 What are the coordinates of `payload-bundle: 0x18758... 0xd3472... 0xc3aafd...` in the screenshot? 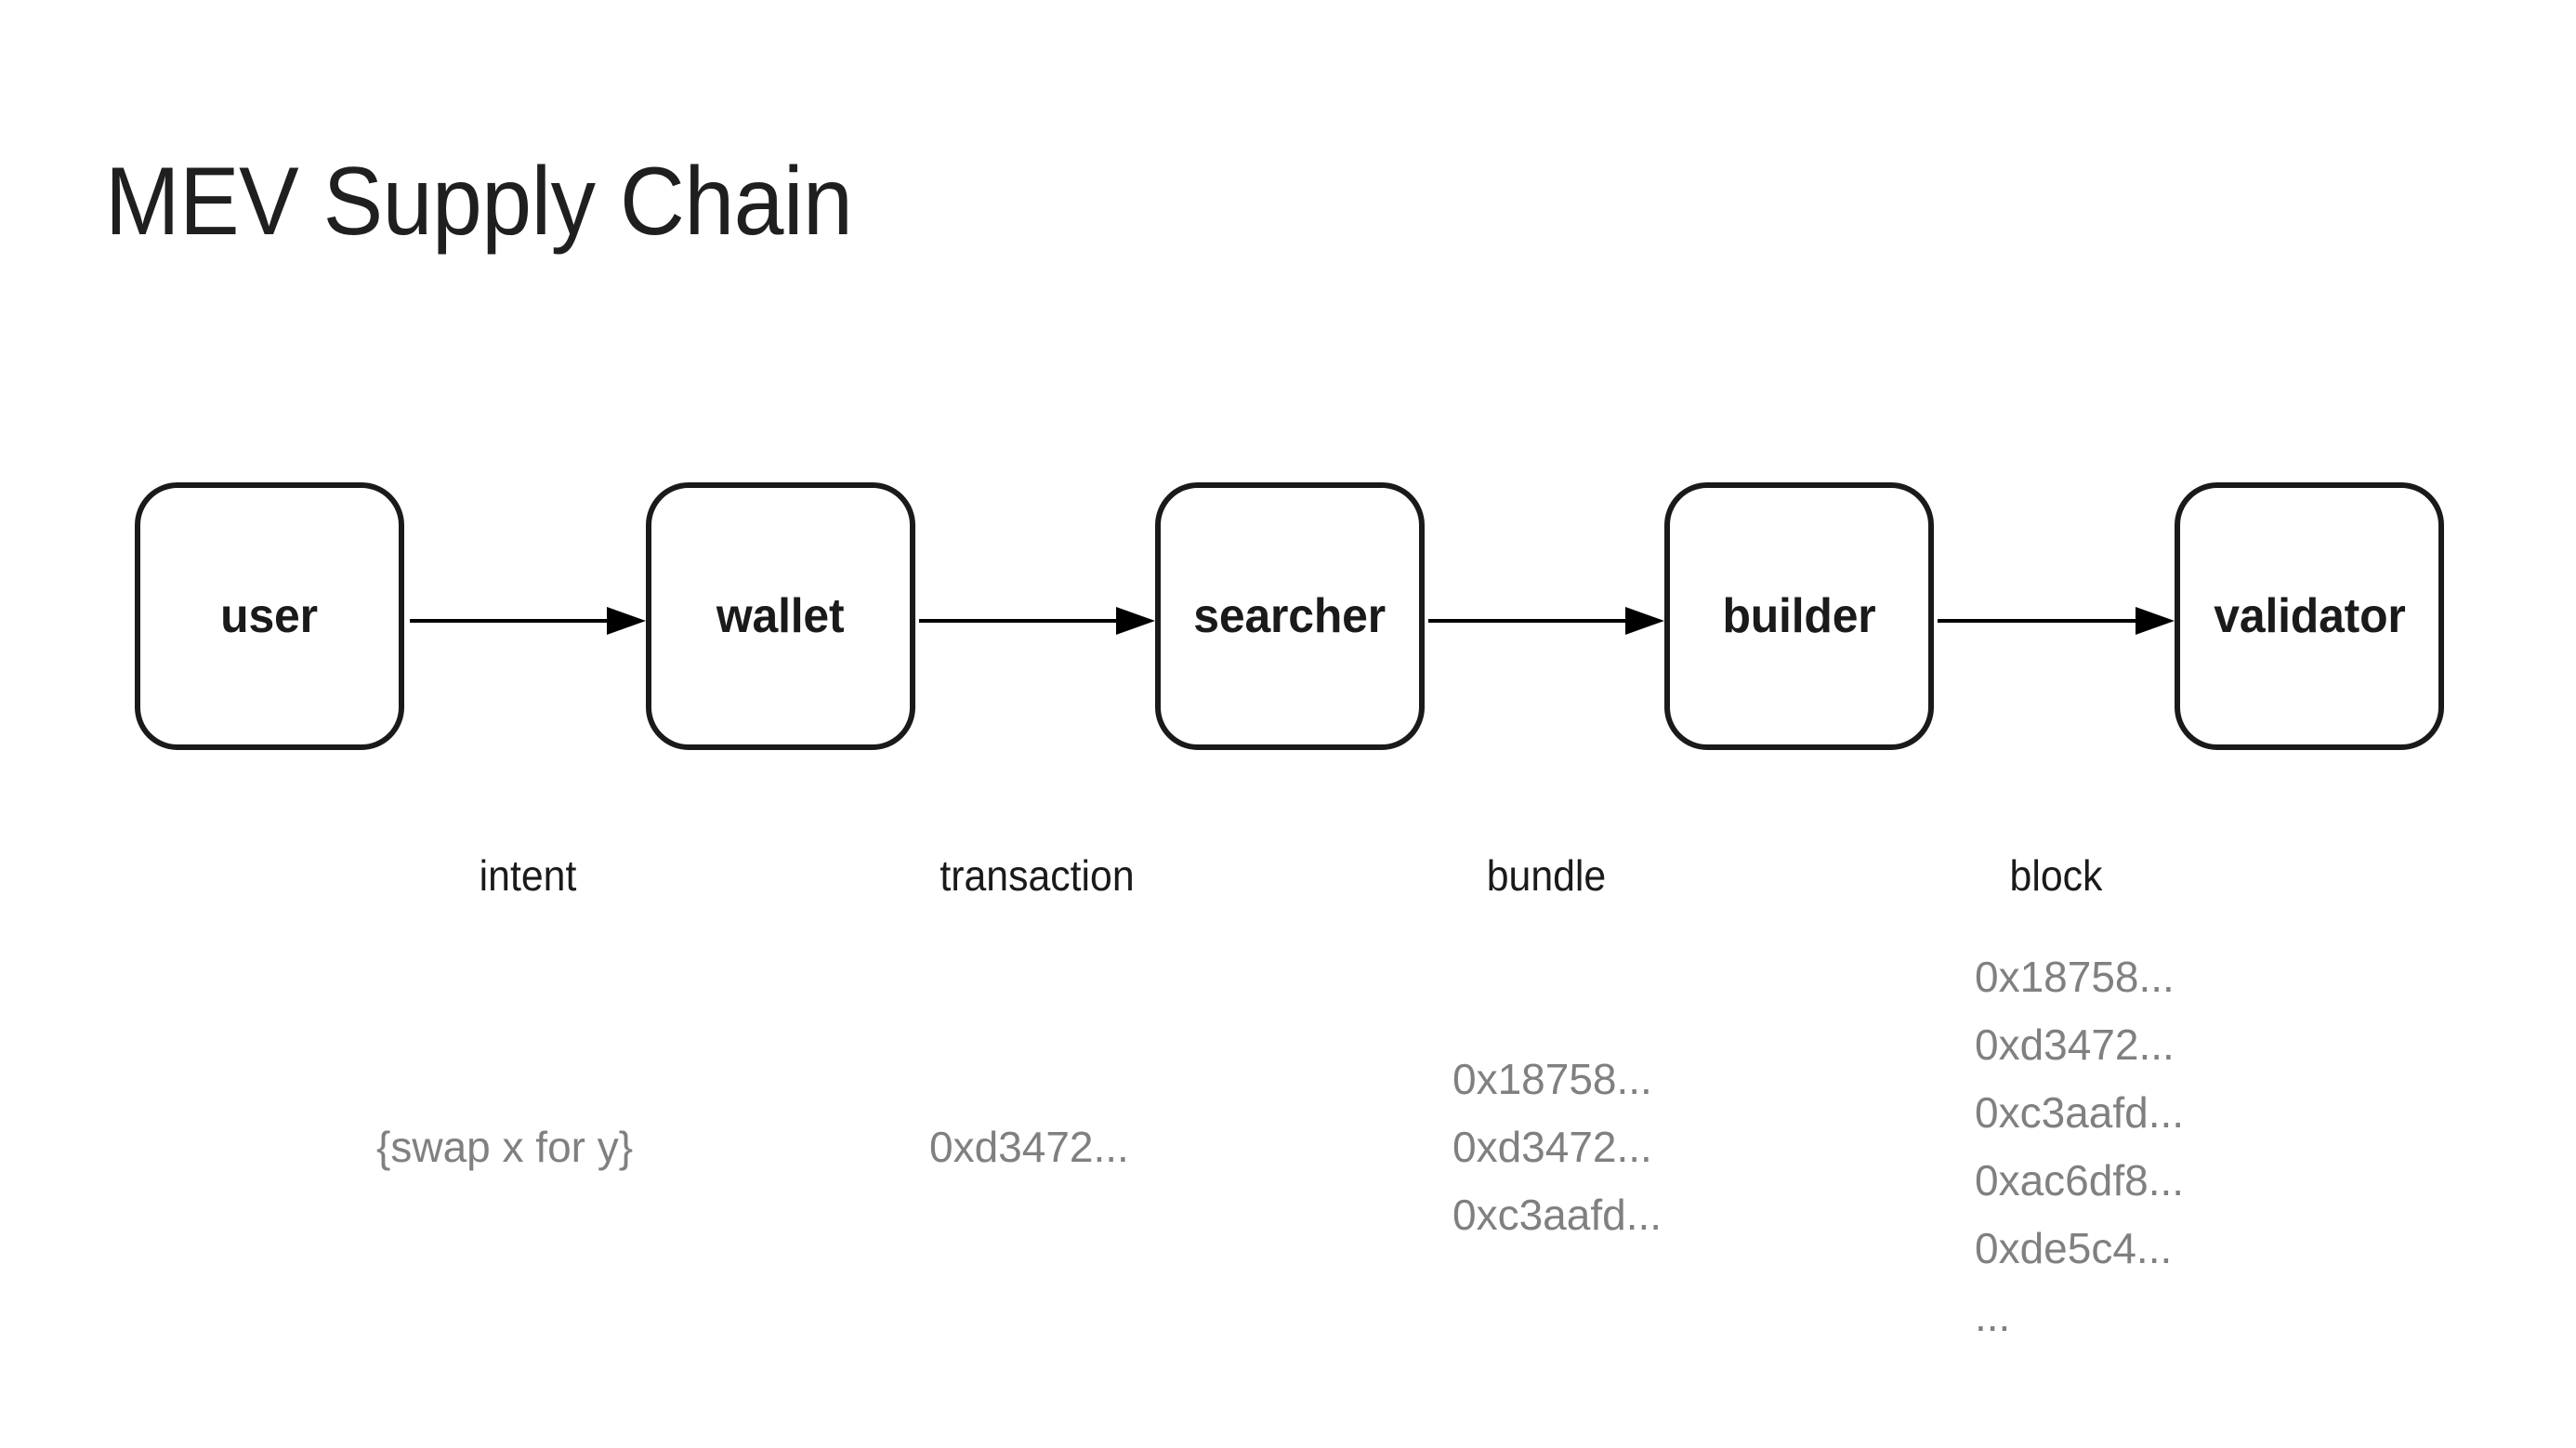 It's located at (1557, 1147).